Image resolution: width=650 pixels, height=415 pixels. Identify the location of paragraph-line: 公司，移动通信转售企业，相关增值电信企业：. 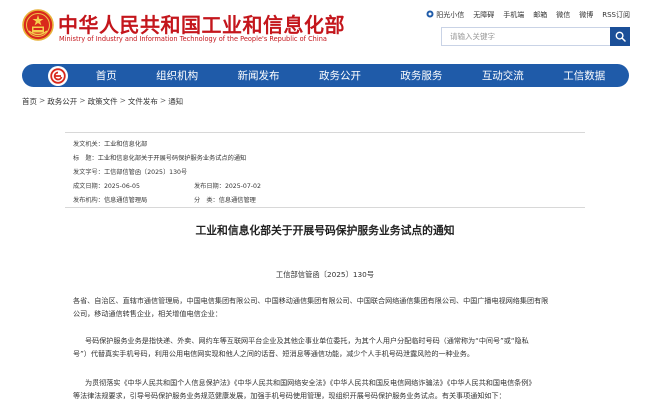
(147, 313).